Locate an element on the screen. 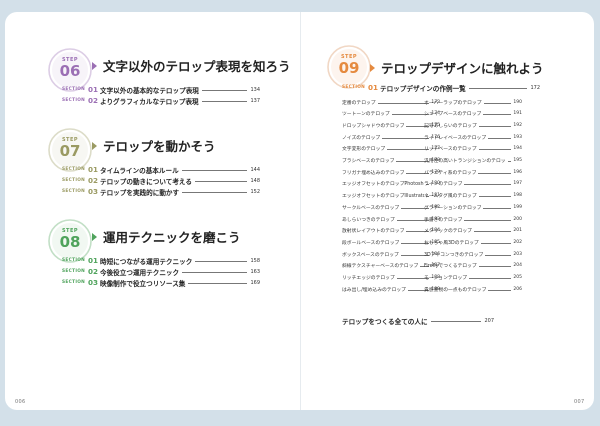 Image resolution: width=600 pixels, height=426 pixels. example-list-item: ラインのテロップ 197 is located at coordinates (473, 184).